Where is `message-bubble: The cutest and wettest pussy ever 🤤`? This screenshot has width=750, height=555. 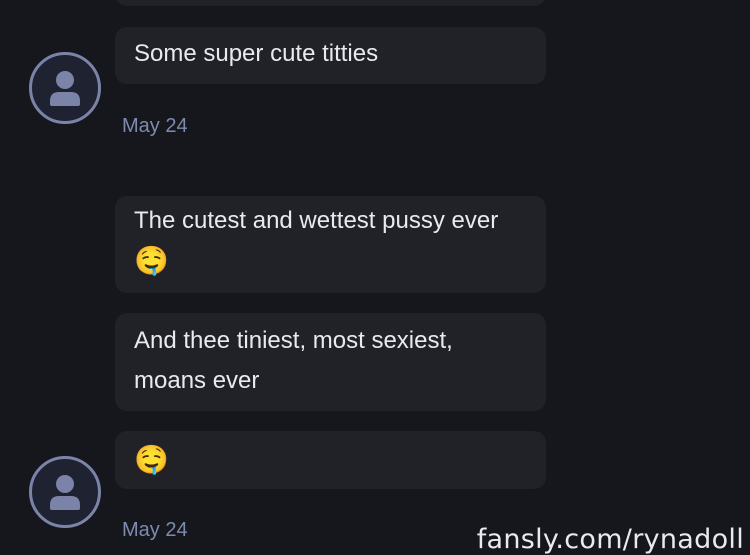 message-bubble: The cutest and wettest pussy ever 🤤 is located at coordinates (330, 244).